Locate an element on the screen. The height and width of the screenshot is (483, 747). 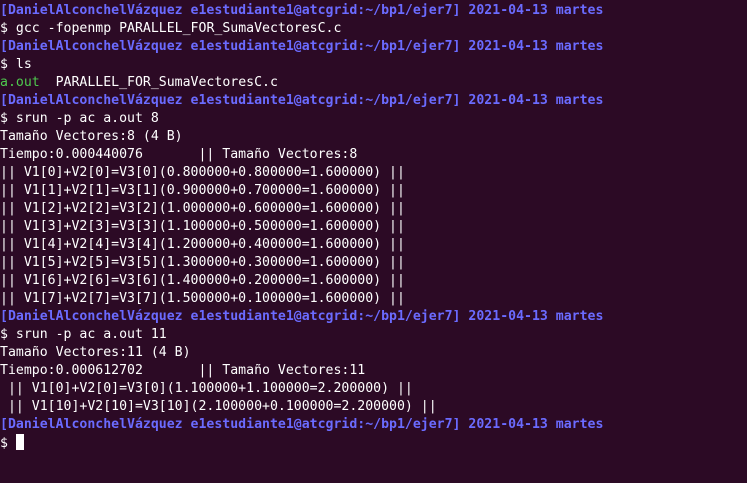
input-line: $ is located at coordinates (373, 443).